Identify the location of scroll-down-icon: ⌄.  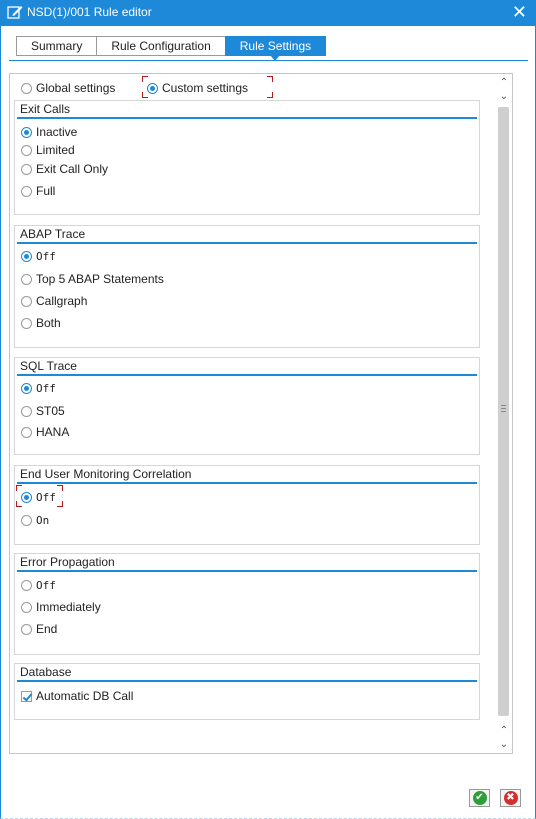
(504, 745).